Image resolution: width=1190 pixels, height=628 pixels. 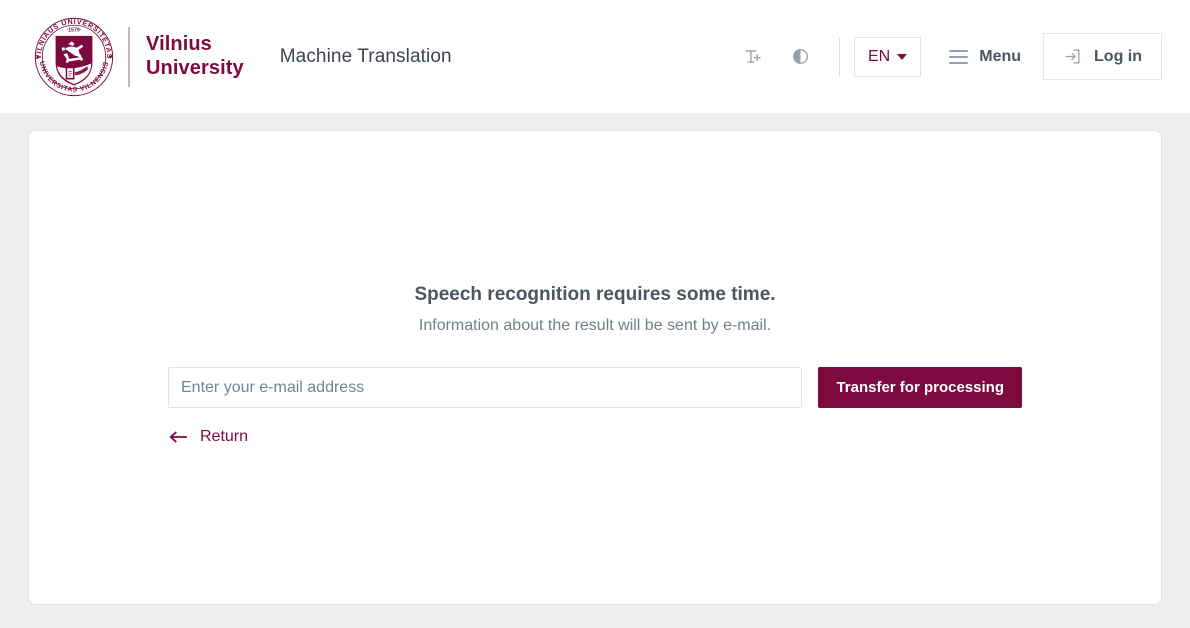 I want to click on header-divider, so click(x=839, y=56).